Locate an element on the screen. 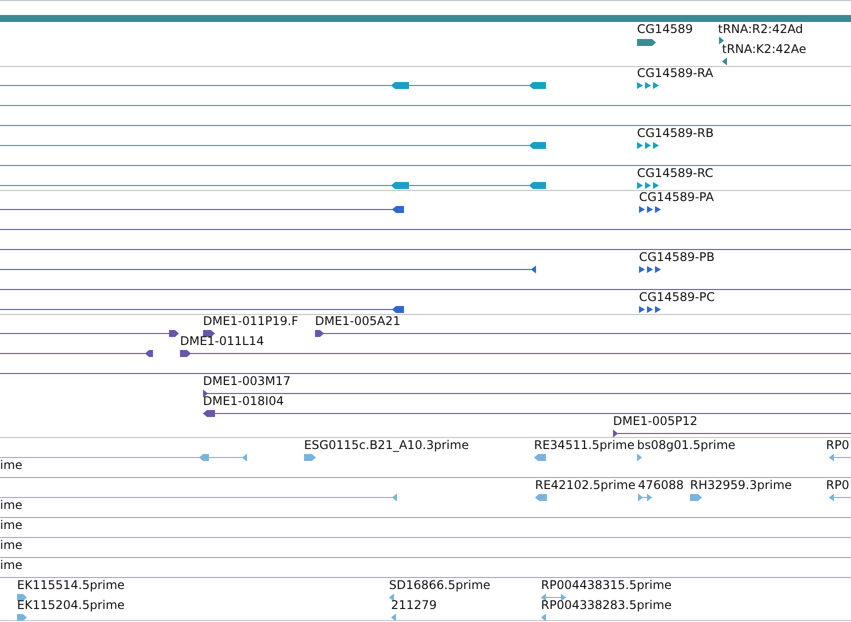 The height and width of the screenshot is (622, 851). feature-label: CG14589-RB is located at coordinates (675, 133).